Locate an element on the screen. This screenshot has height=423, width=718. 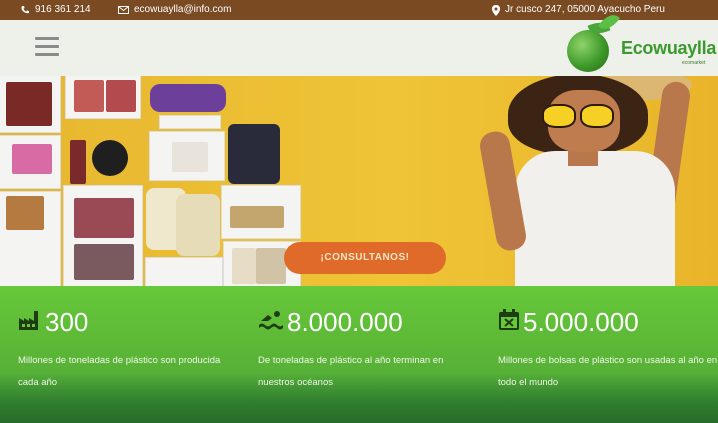
stat-value: 5.000.000 is located at coordinates (581, 322).